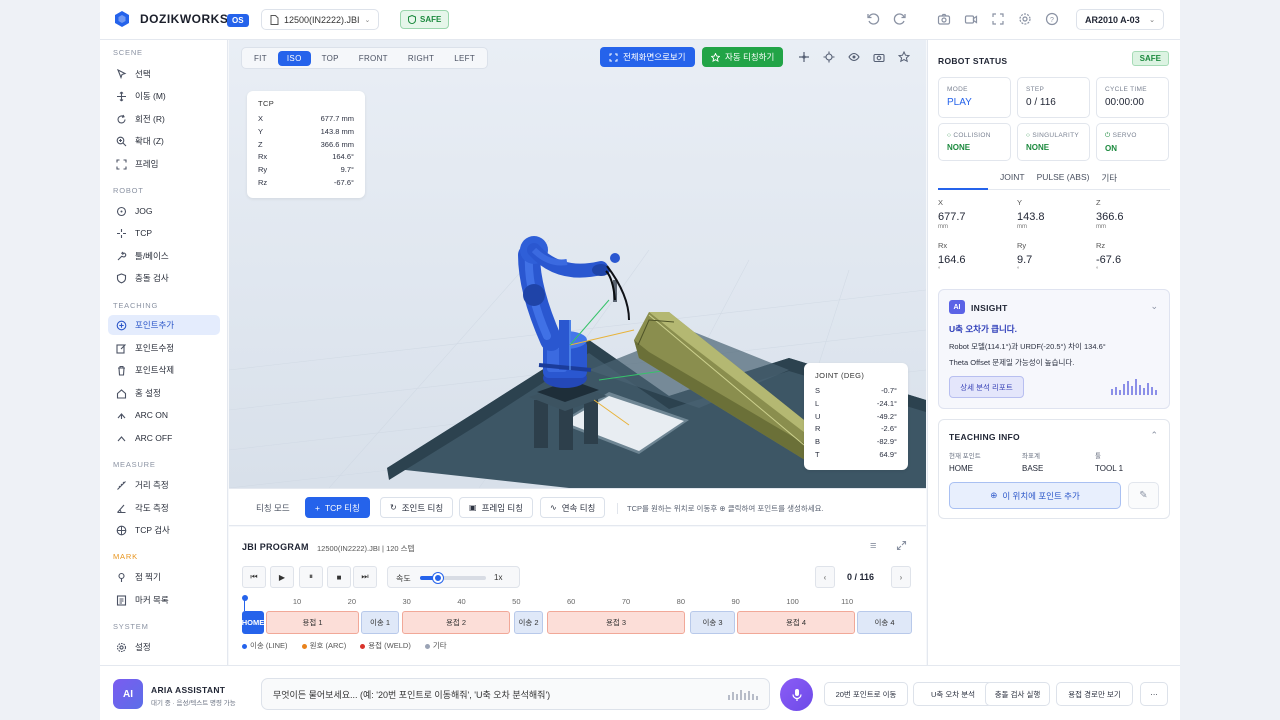 The width and height of the screenshot is (1280, 720). I want to click on sidebar-item-tool-base: 툴/베이스, so click(164, 256).